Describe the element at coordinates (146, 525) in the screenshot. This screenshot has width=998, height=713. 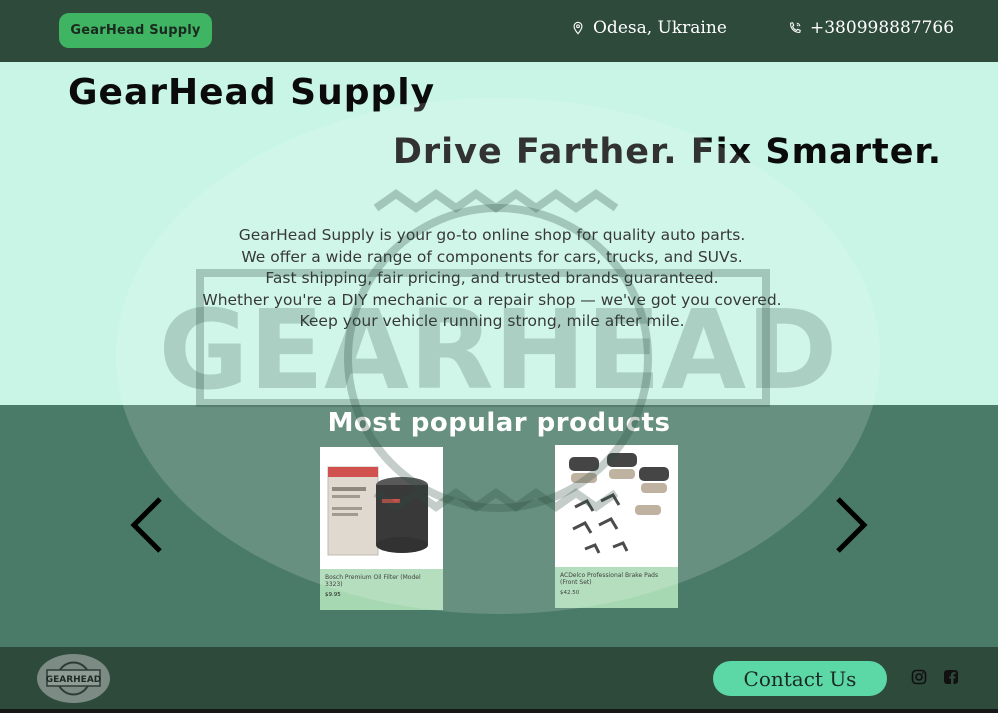
I see `chevron-left-icon` at that location.